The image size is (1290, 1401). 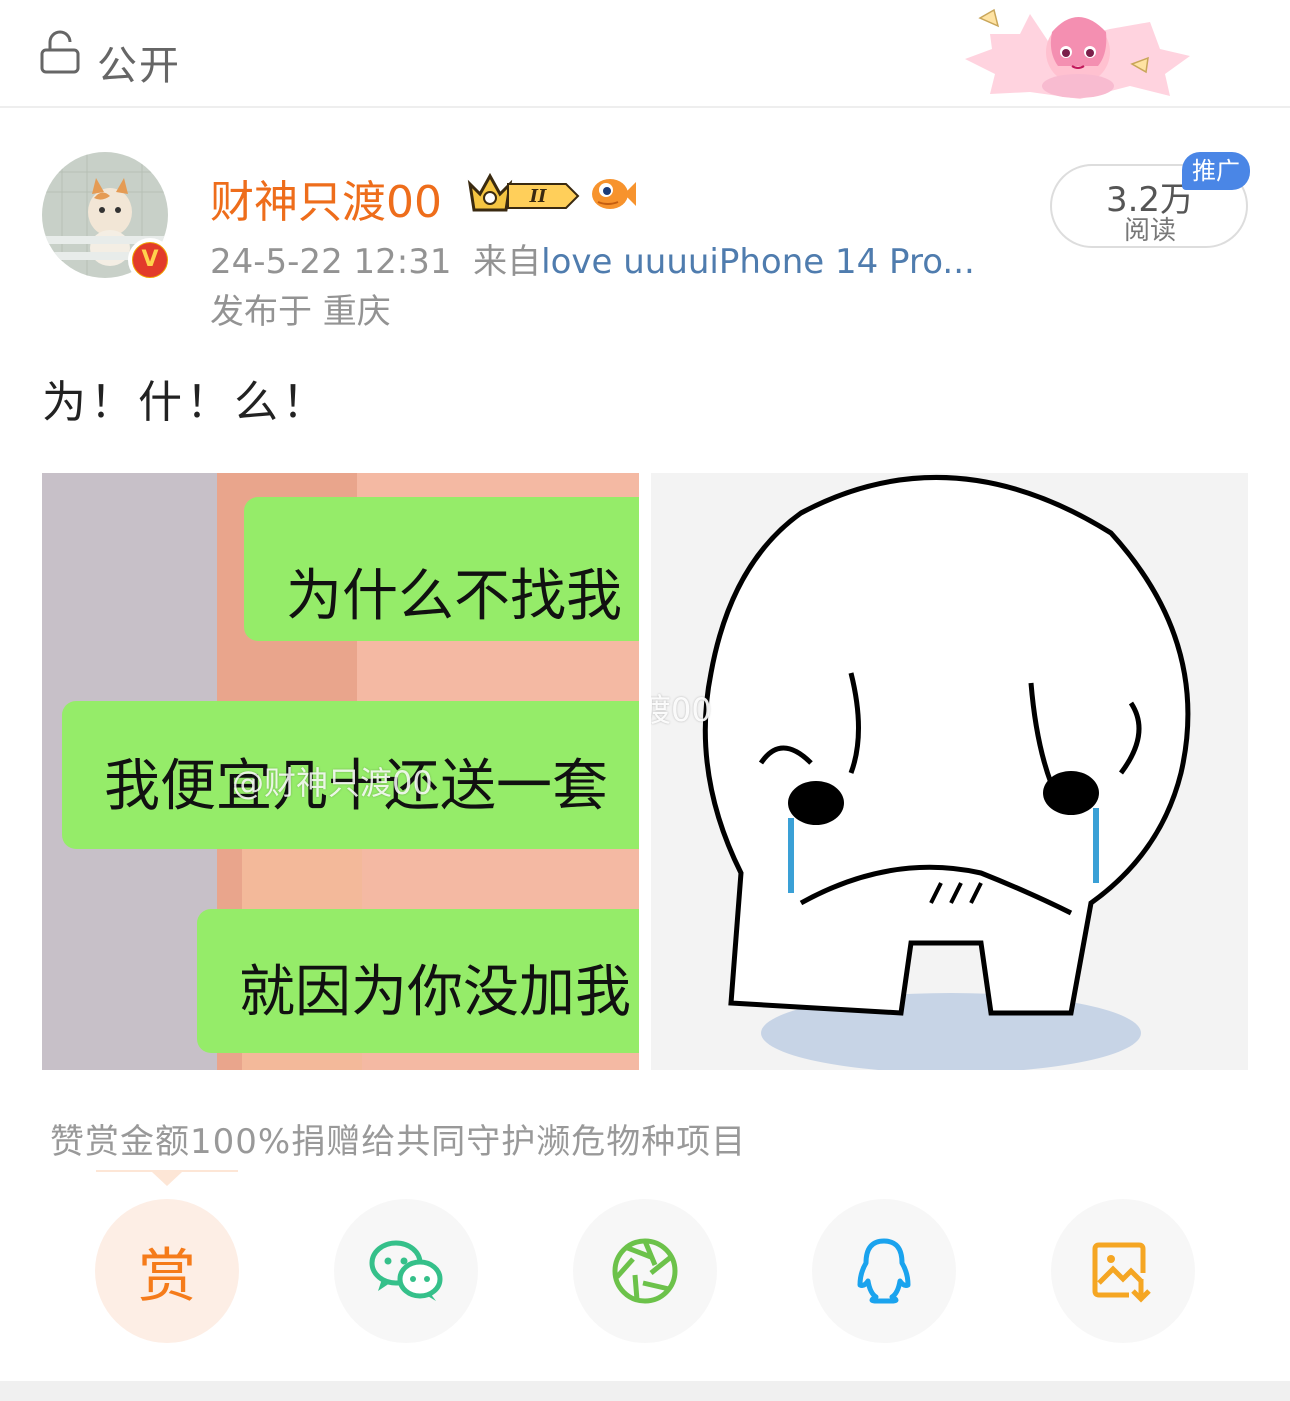 What do you see at coordinates (612, 193) in the screenshot?
I see `fish-icon` at bounding box center [612, 193].